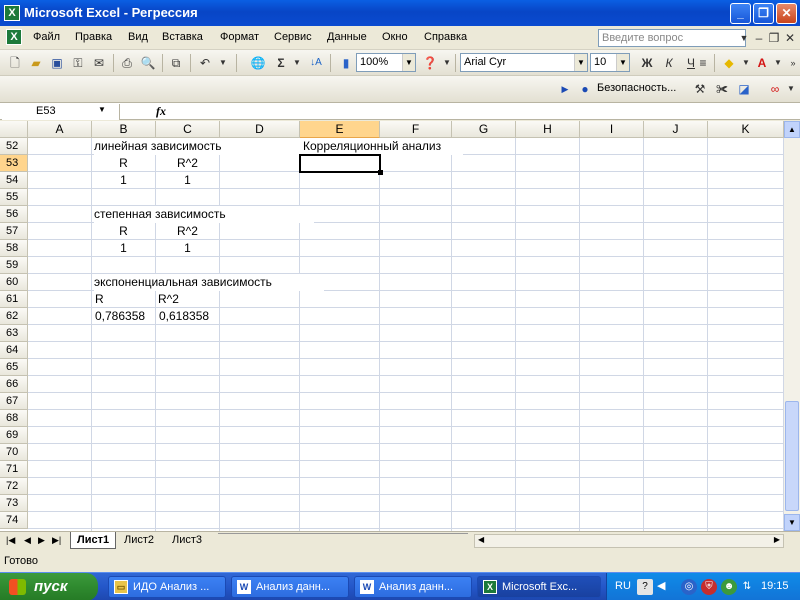  What do you see at coordinates (612, 129) in the screenshot?
I see `column-header-i: I` at bounding box center [612, 129].